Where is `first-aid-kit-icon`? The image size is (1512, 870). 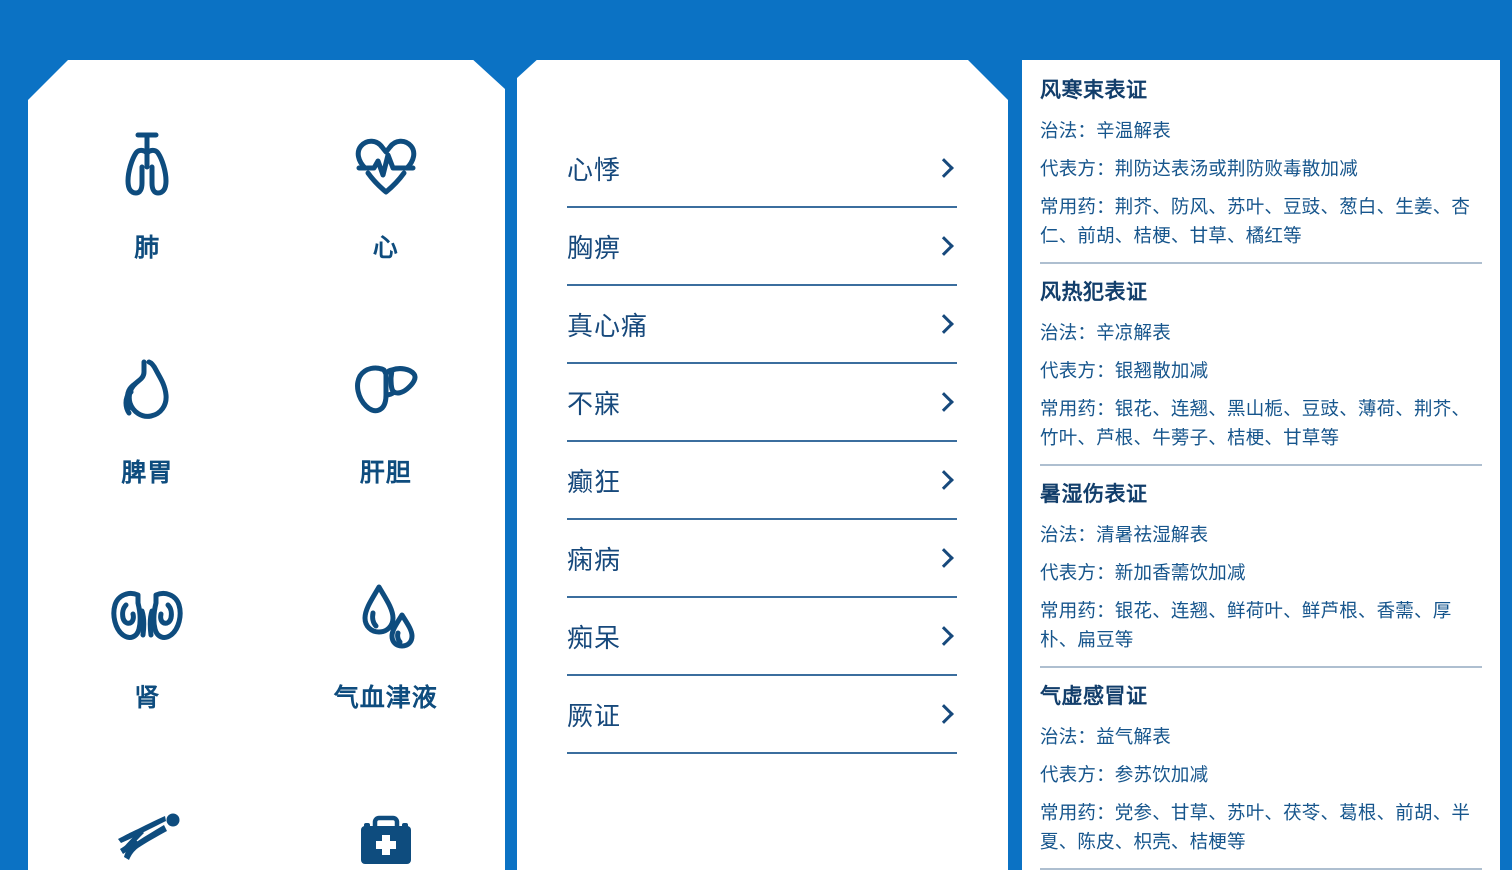
first-aid-kit-icon is located at coordinates (386, 831).